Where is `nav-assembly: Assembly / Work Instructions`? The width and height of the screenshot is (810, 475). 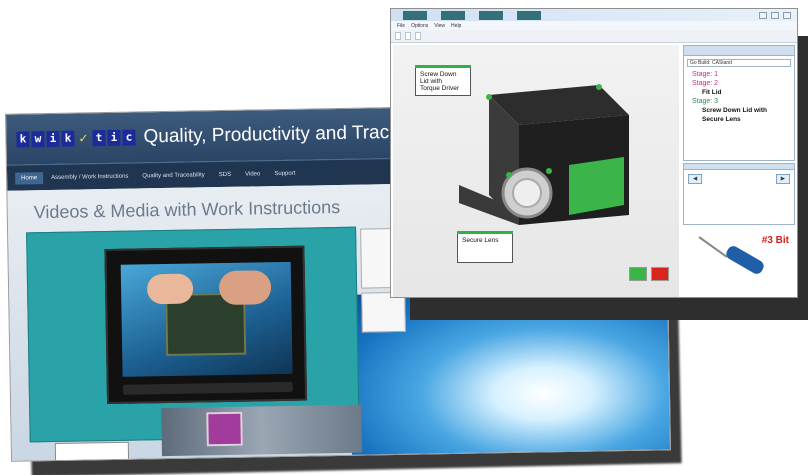
nav-assembly: Assembly / Work Instructions is located at coordinates (89, 177).